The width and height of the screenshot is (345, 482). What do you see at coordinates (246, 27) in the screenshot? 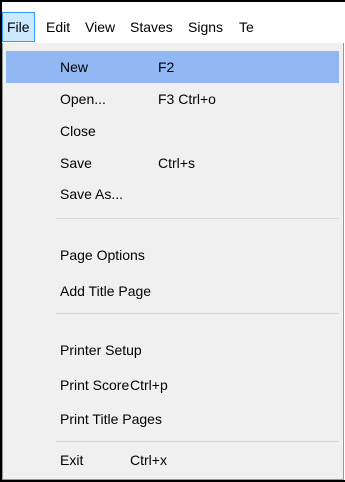
I see `menu-te: Te` at bounding box center [246, 27].